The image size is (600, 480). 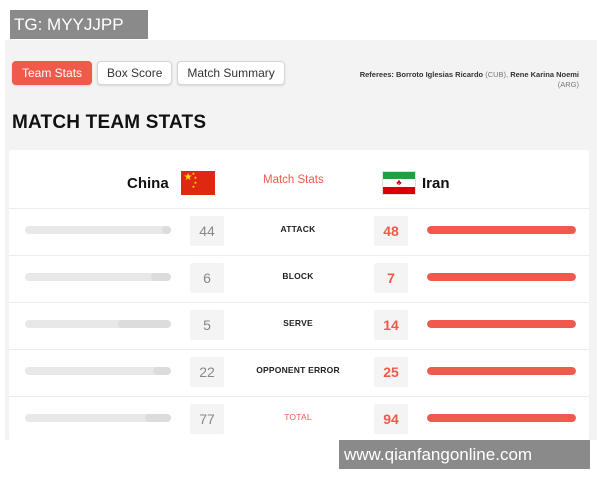 I want to click on referee-1-country: (CUB),, so click(x=497, y=74).